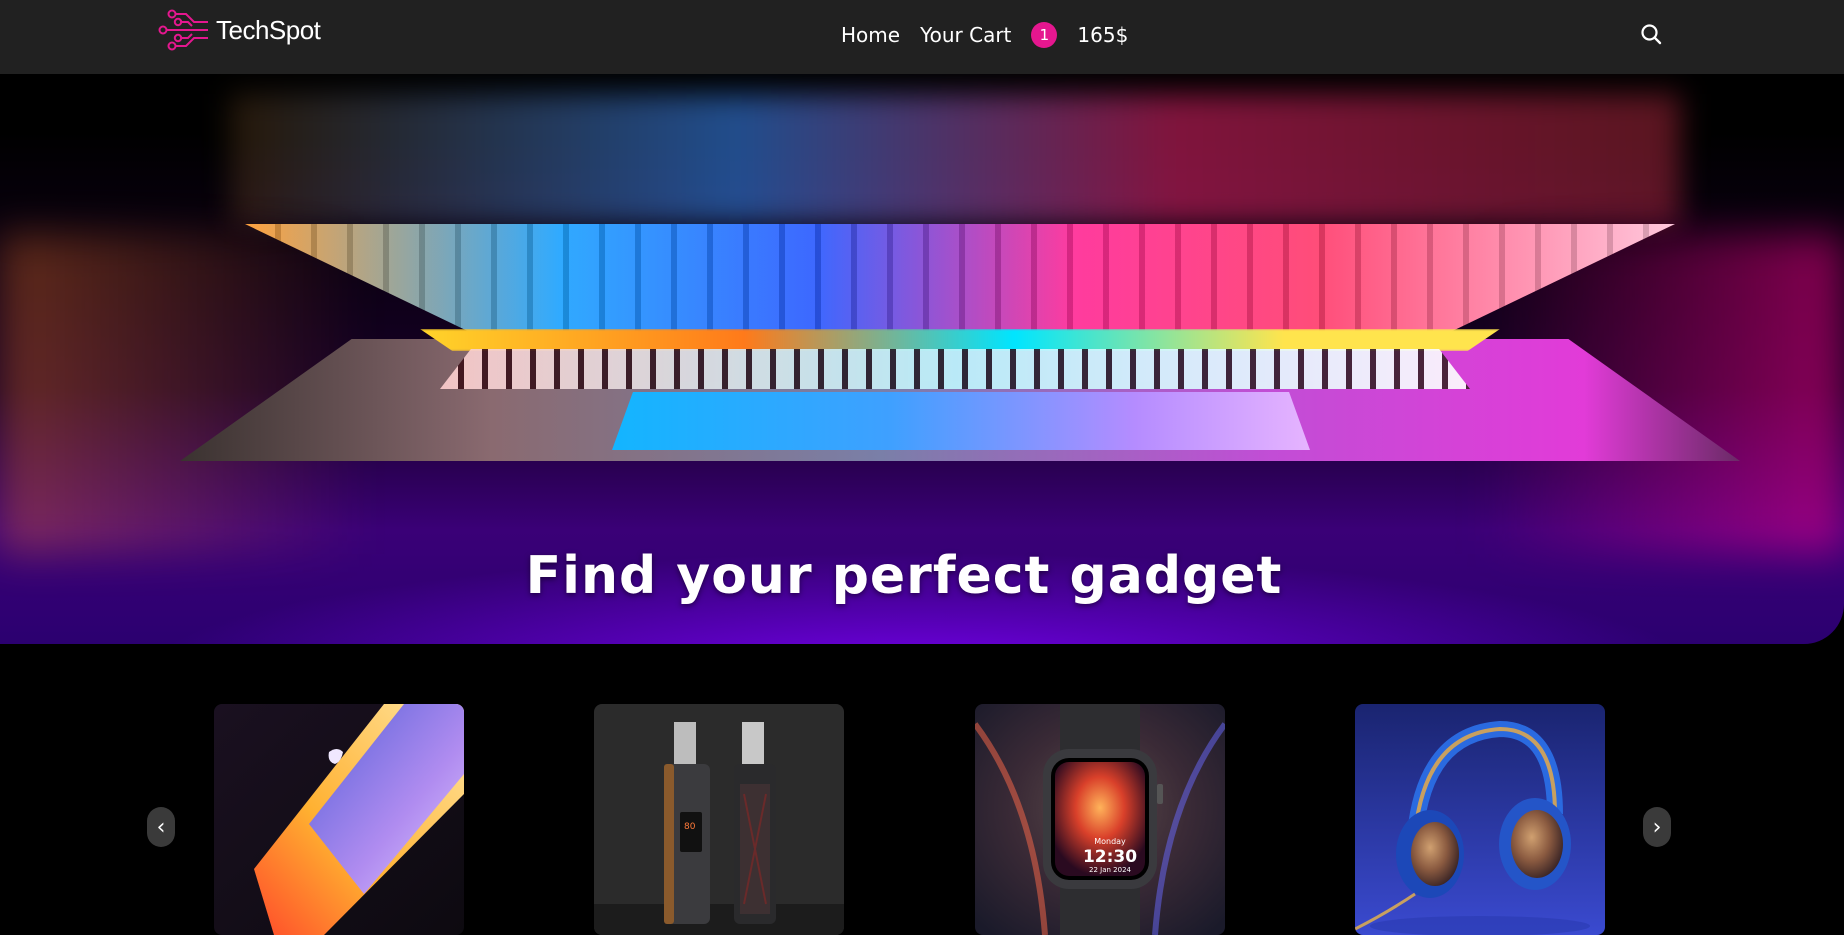 Image resolution: width=1844 pixels, height=935 pixels. What do you see at coordinates (1657, 827) in the screenshot?
I see `carousel-next-button: ›` at bounding box center [1657, 827].